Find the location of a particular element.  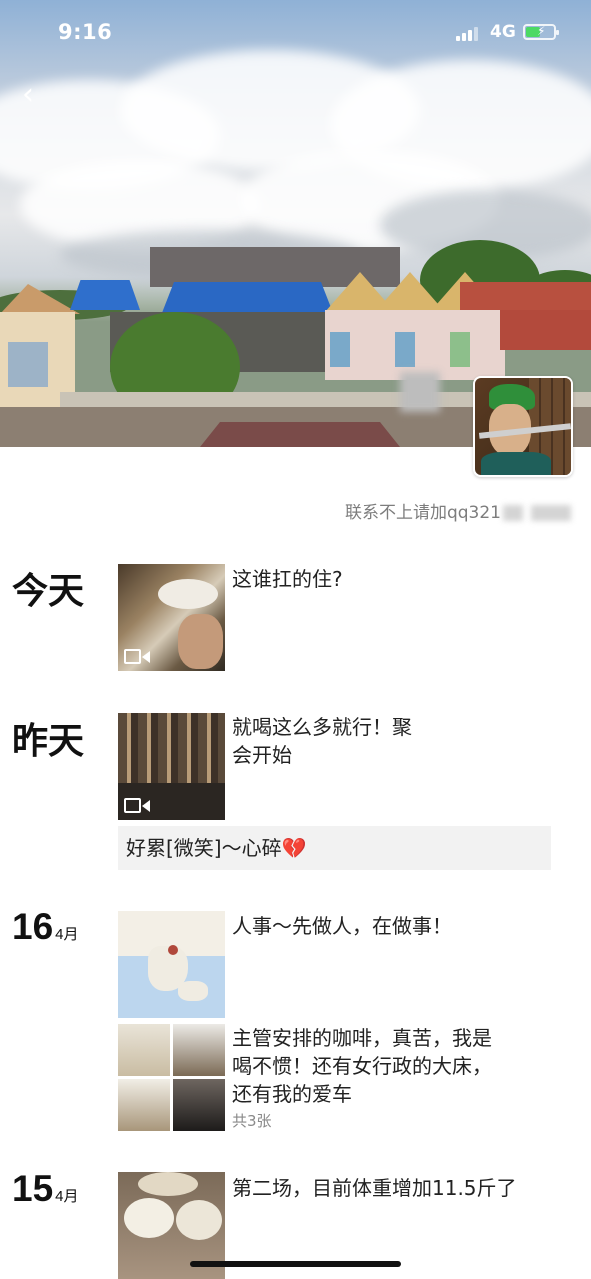

location-pin-icon is located at coordinates (173, 950).